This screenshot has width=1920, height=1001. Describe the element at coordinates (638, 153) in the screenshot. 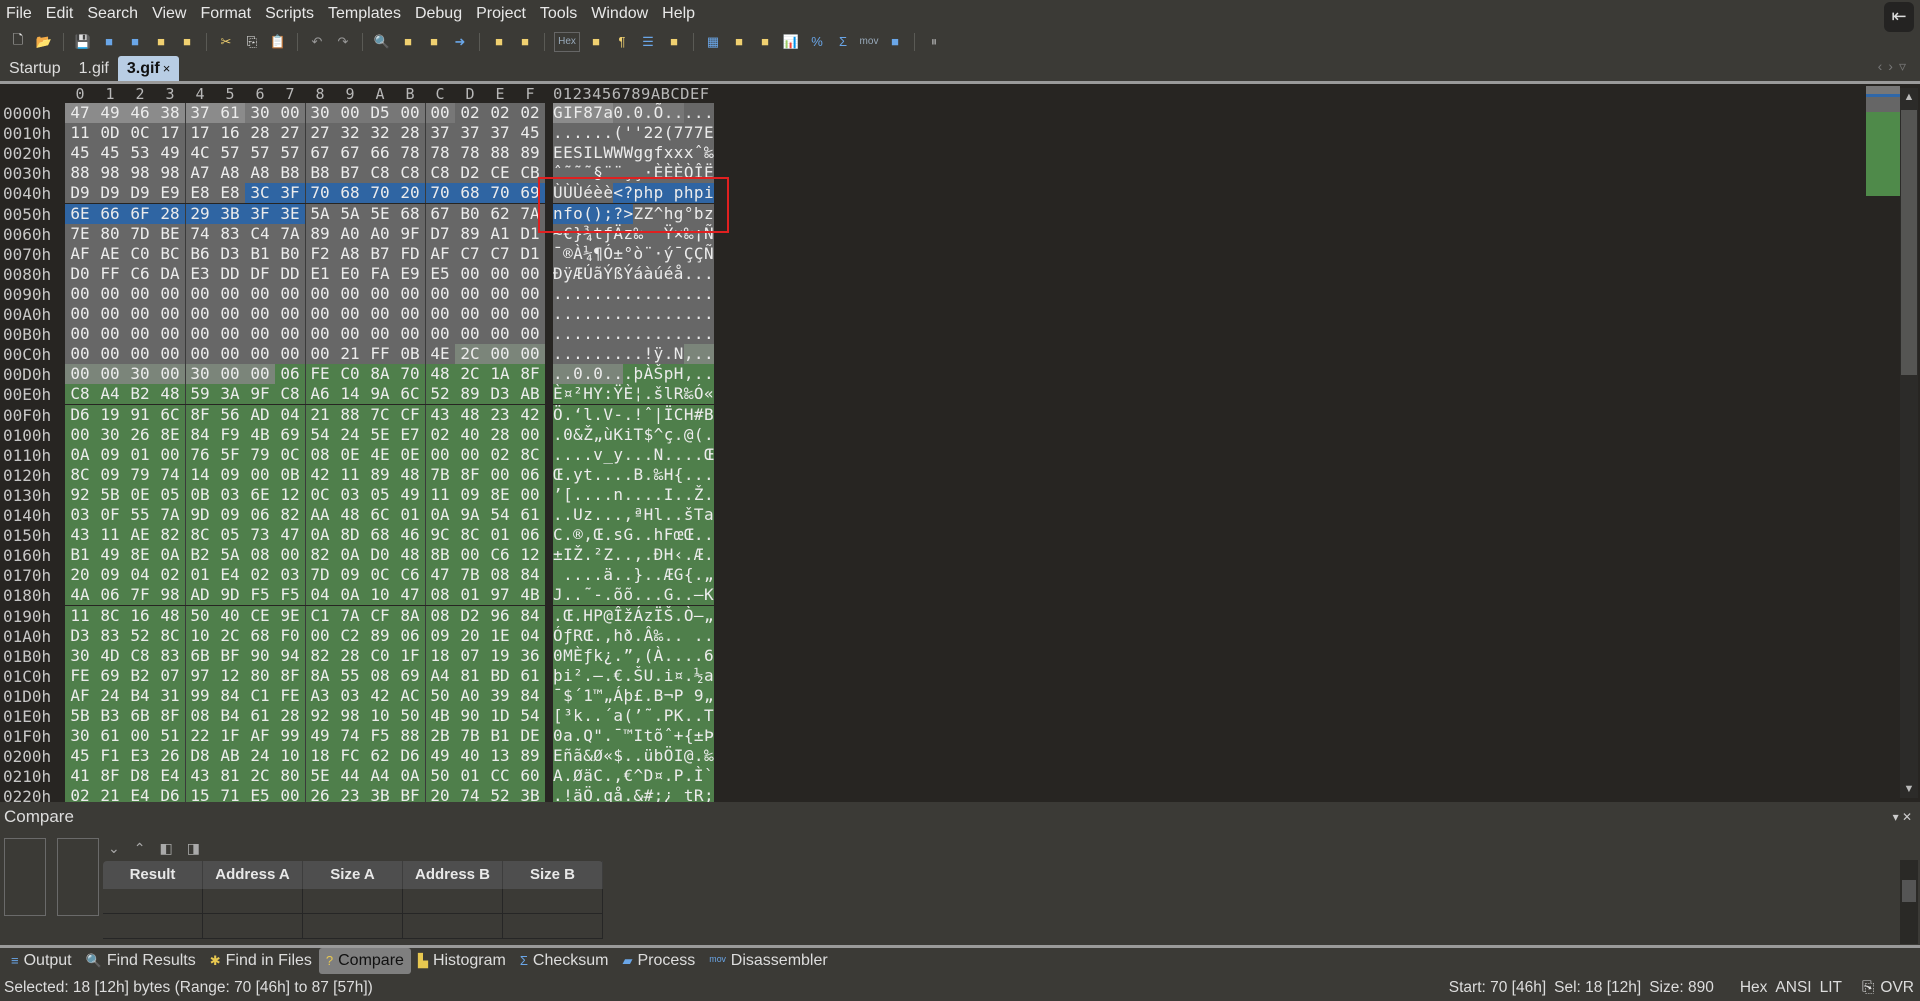

I see `ascii-text: EESILWWWggfxxxˆ‰` at that location.